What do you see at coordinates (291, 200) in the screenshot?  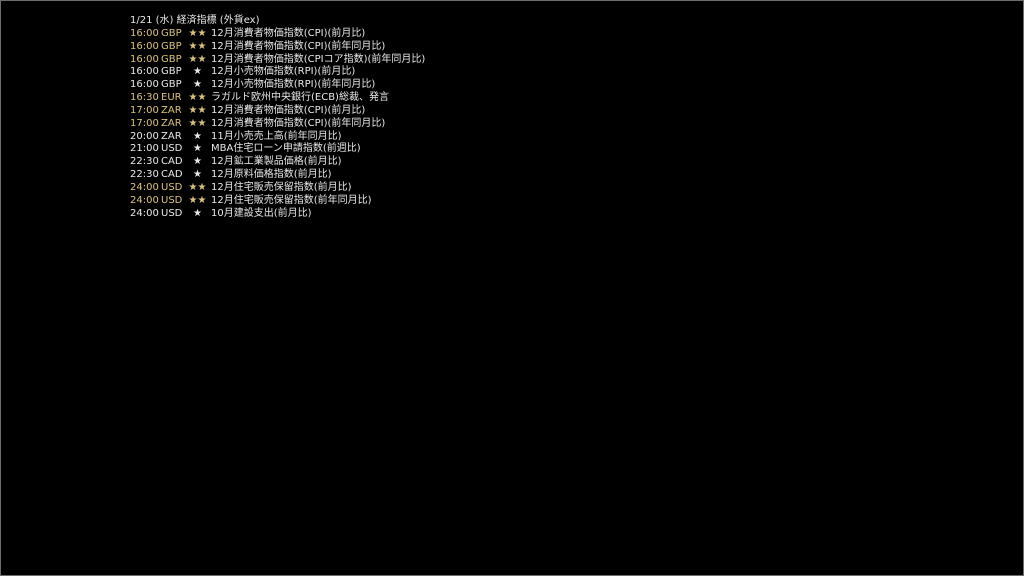 I see `event-name: 12月住宅販売保留指数(前年同月比)` at bounding box center [291, 200].